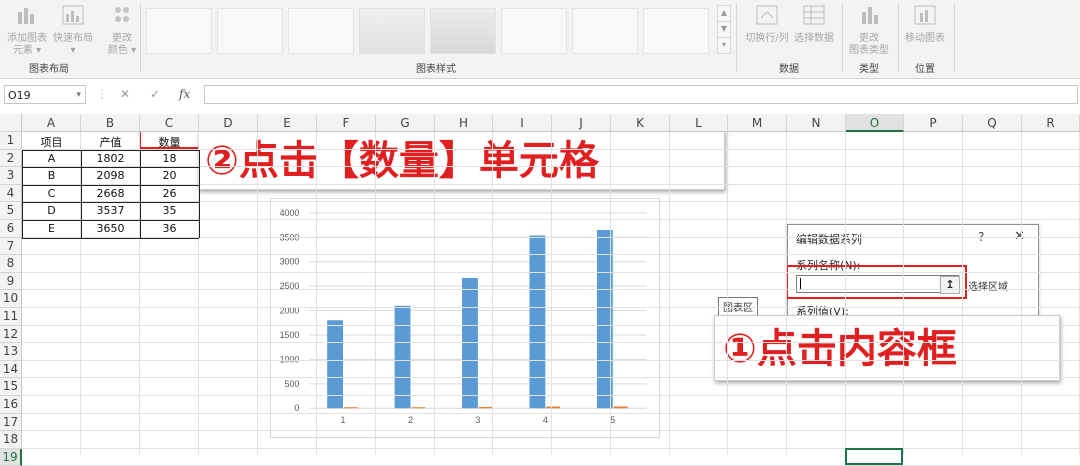 The width and height of the screenshot is (1080, 466). What do you see at coordinates (699, 123) in the screenshot?
I see `column-header-l: L` at bounding box center [699, 123].